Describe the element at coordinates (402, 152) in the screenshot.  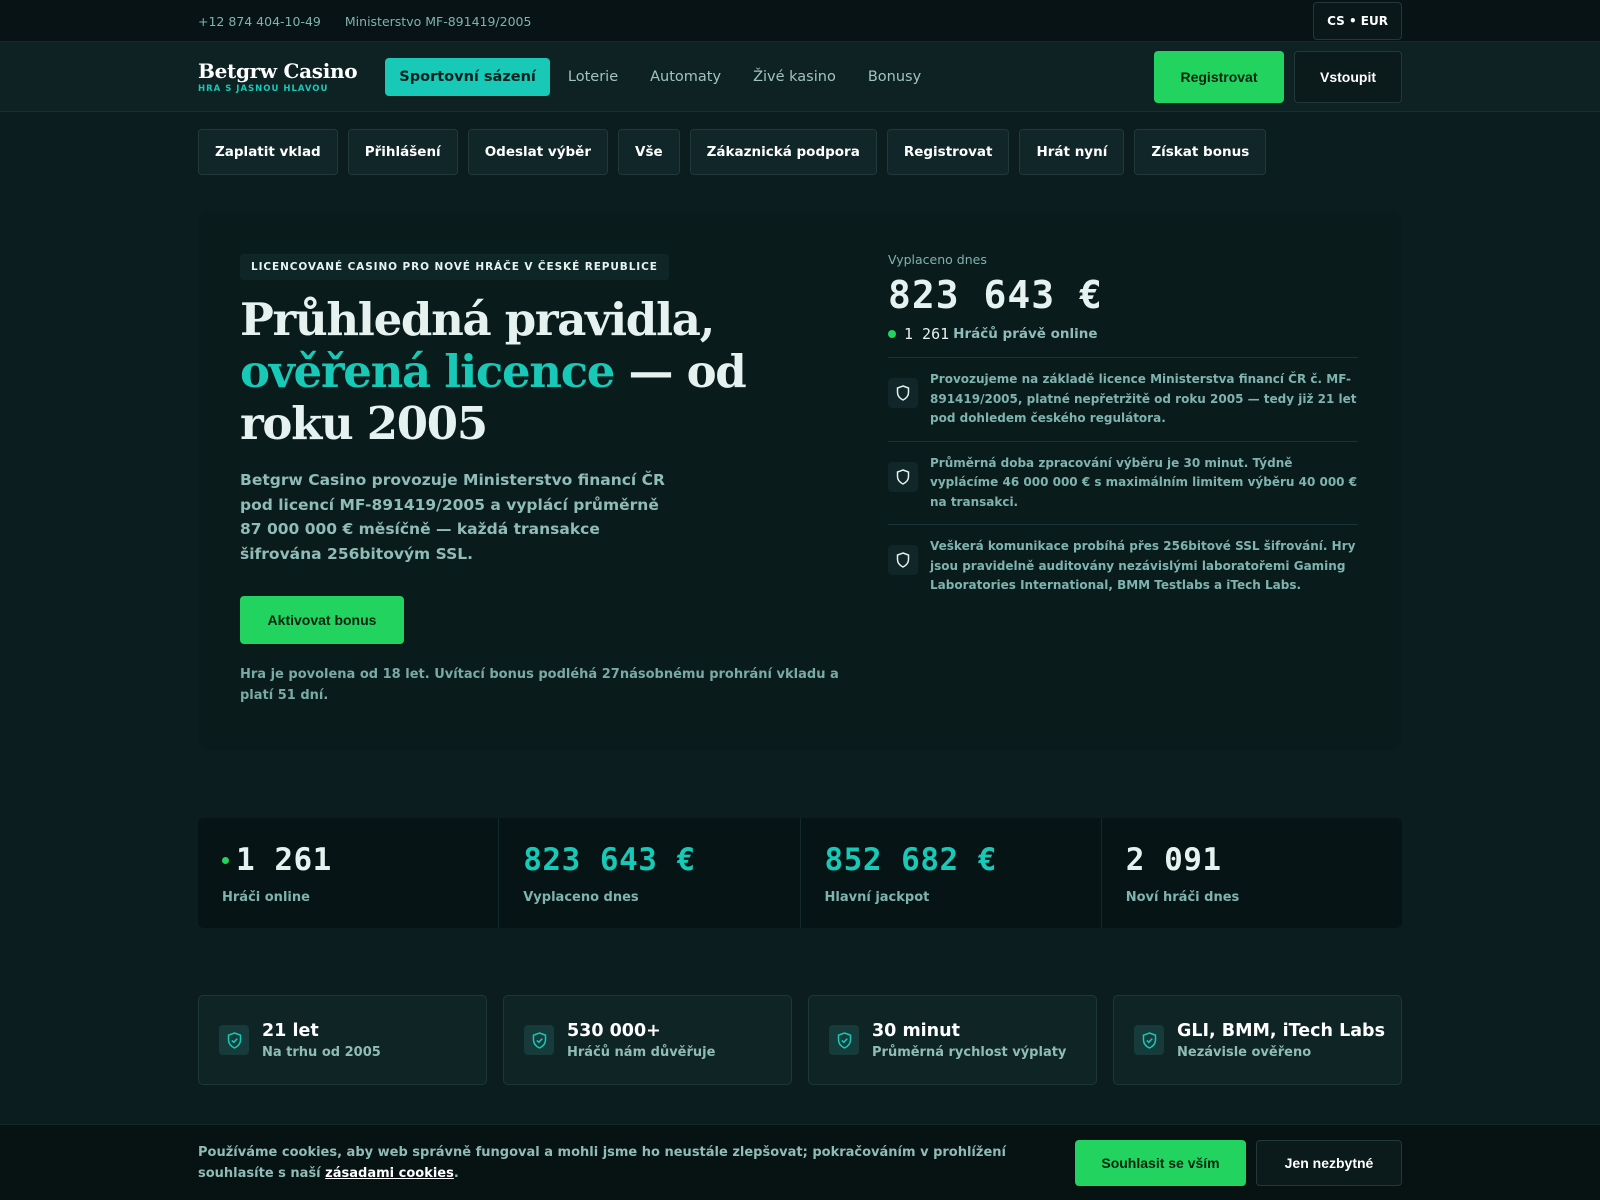
I see `quick-link-login: Přihlášení` at that location.